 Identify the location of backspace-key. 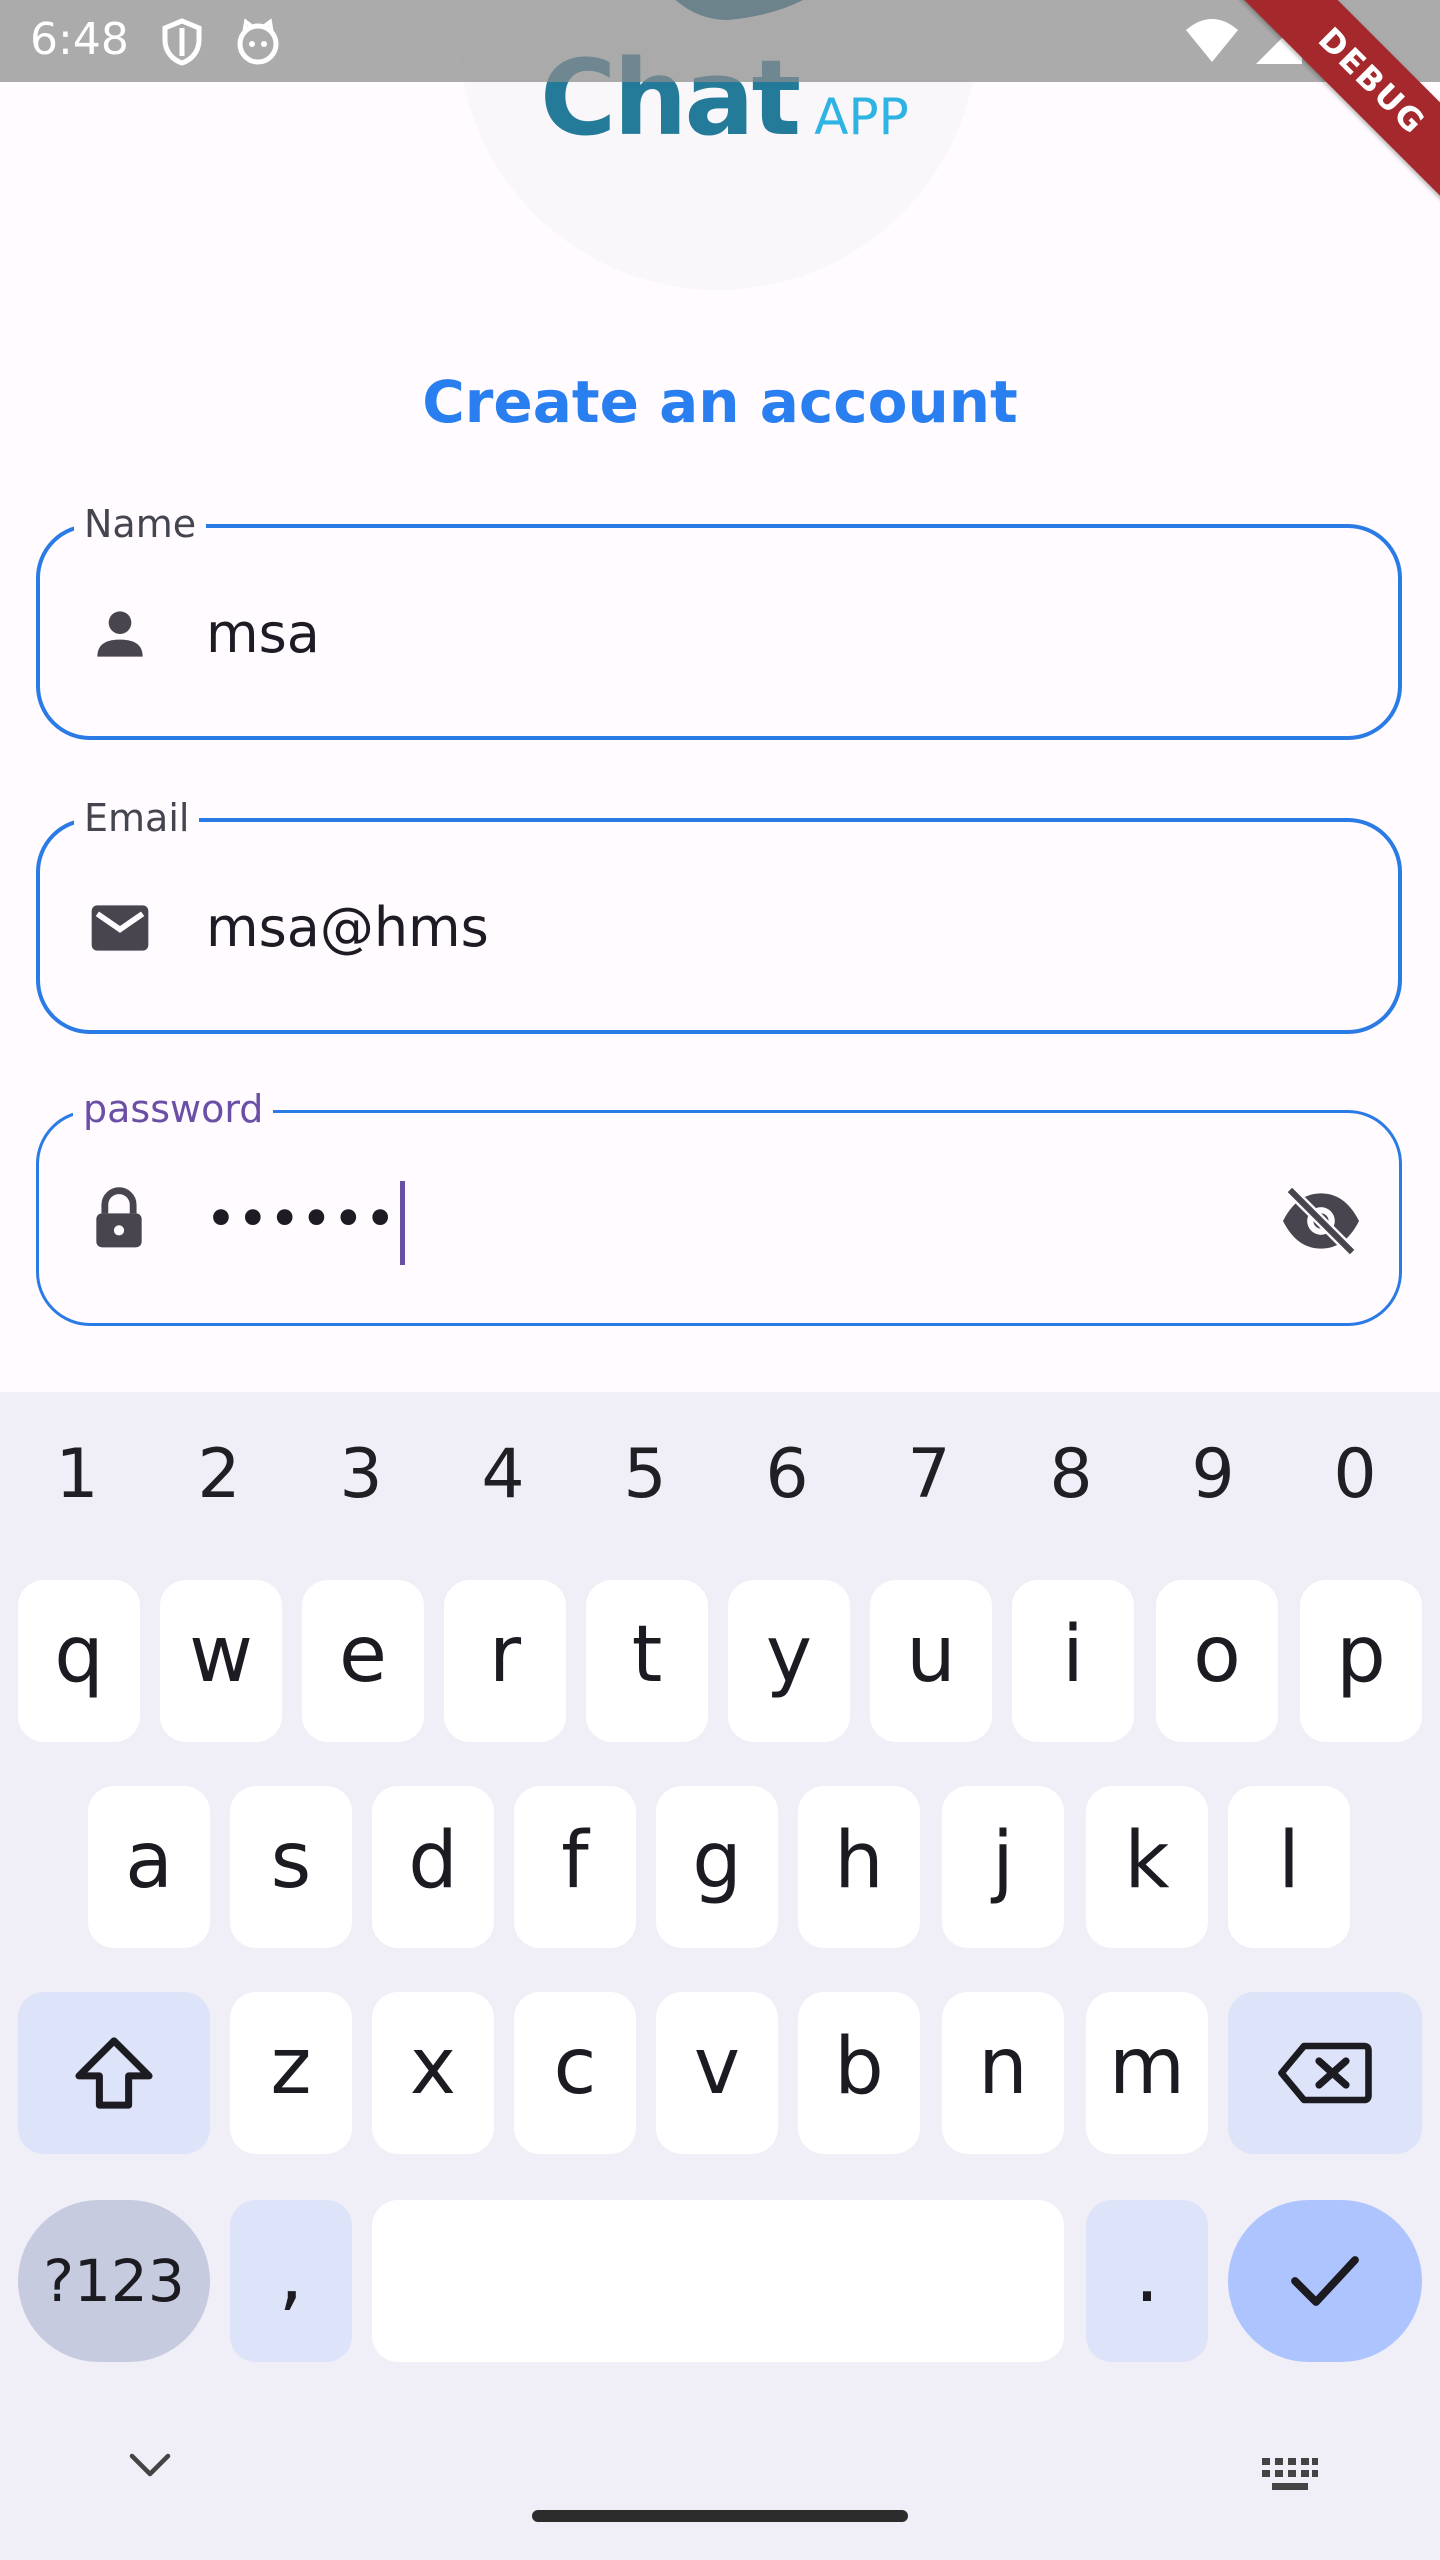
(1325, 2073).